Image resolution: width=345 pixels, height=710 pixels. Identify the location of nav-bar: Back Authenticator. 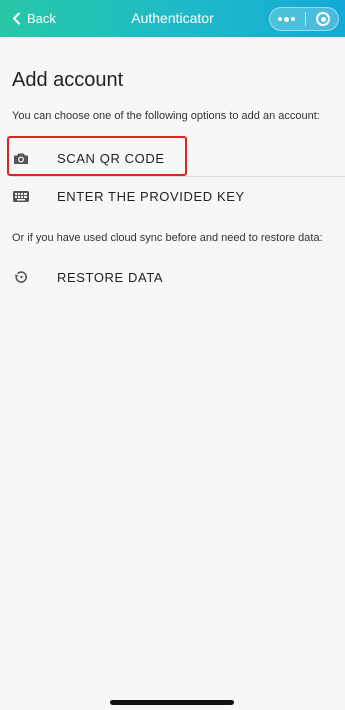
(172, 18).